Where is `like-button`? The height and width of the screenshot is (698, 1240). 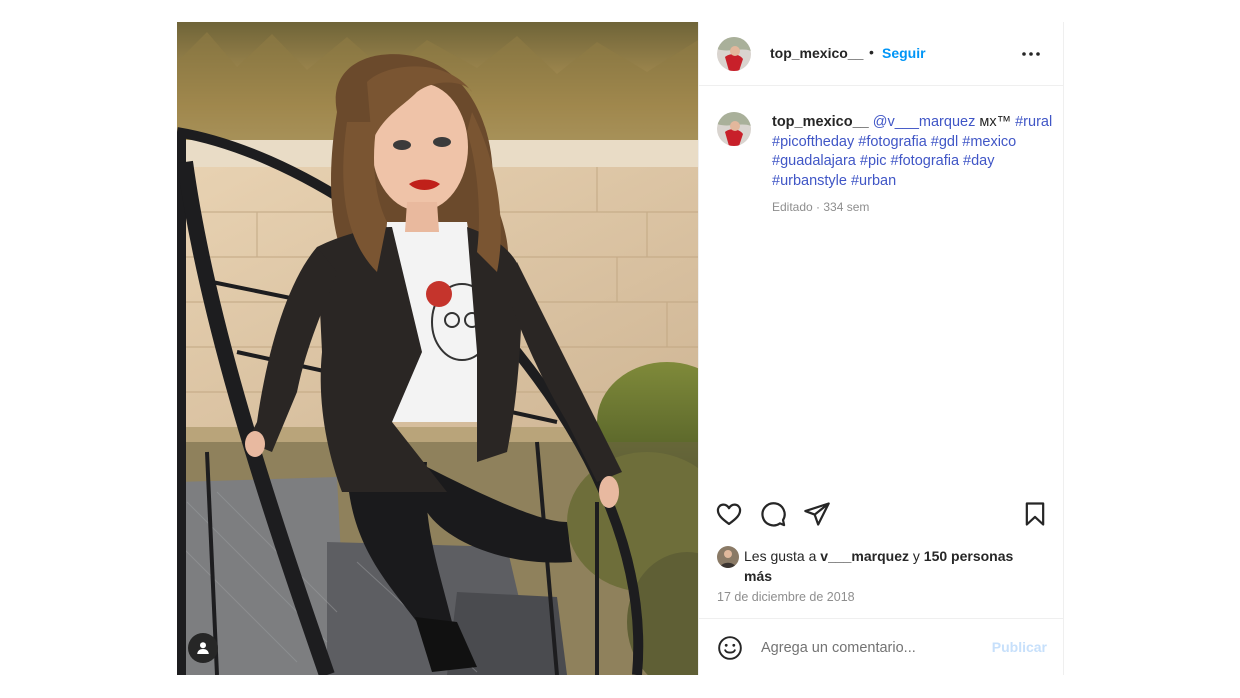
like-button is located at coordinates (729, 514).